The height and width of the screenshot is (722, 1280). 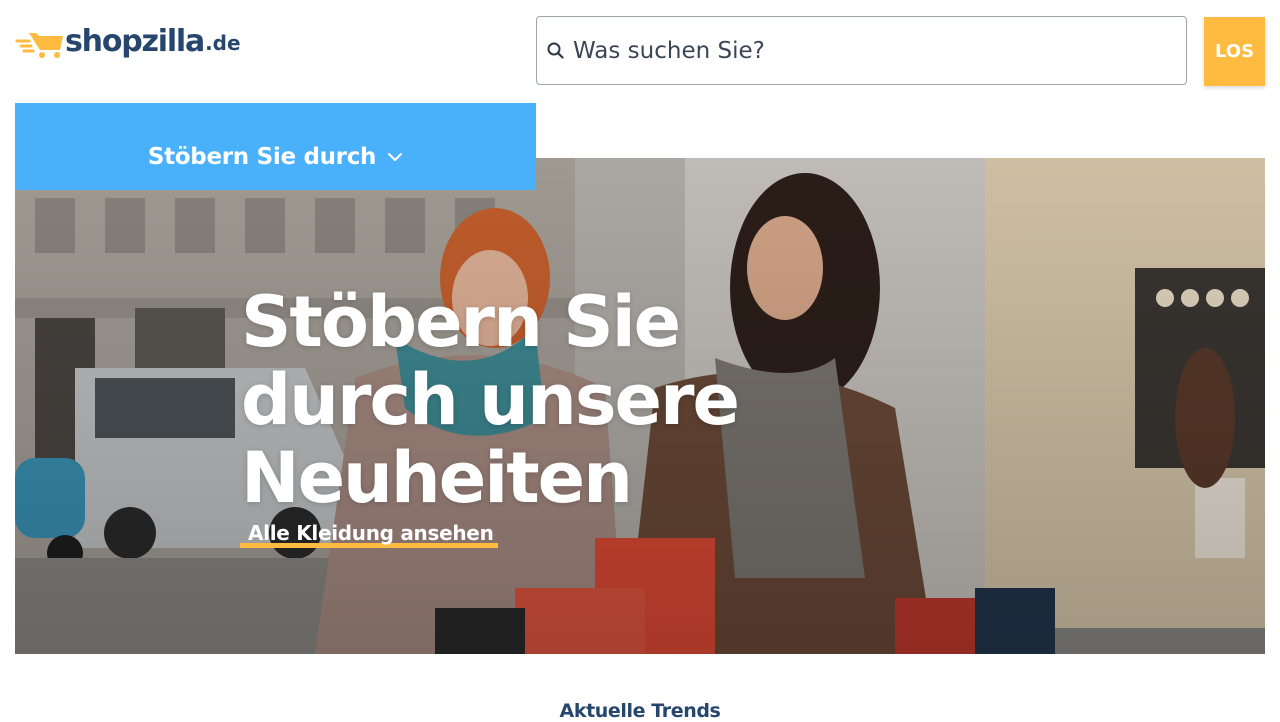 I want to click on search-icon, so click(x=555, y=50).